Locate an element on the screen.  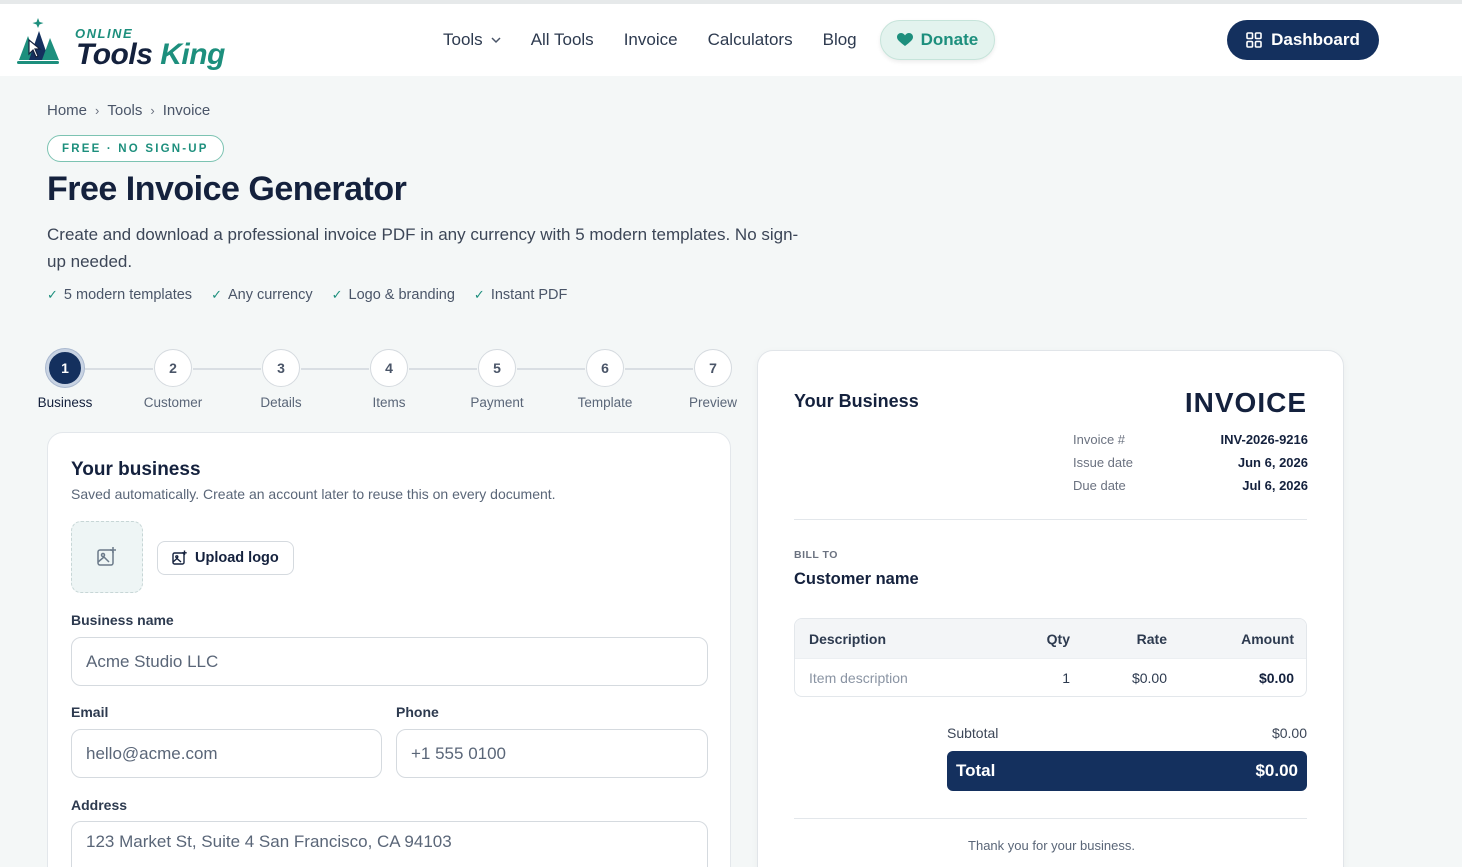
phone-label: Phone is located at coordinates (417, 712).